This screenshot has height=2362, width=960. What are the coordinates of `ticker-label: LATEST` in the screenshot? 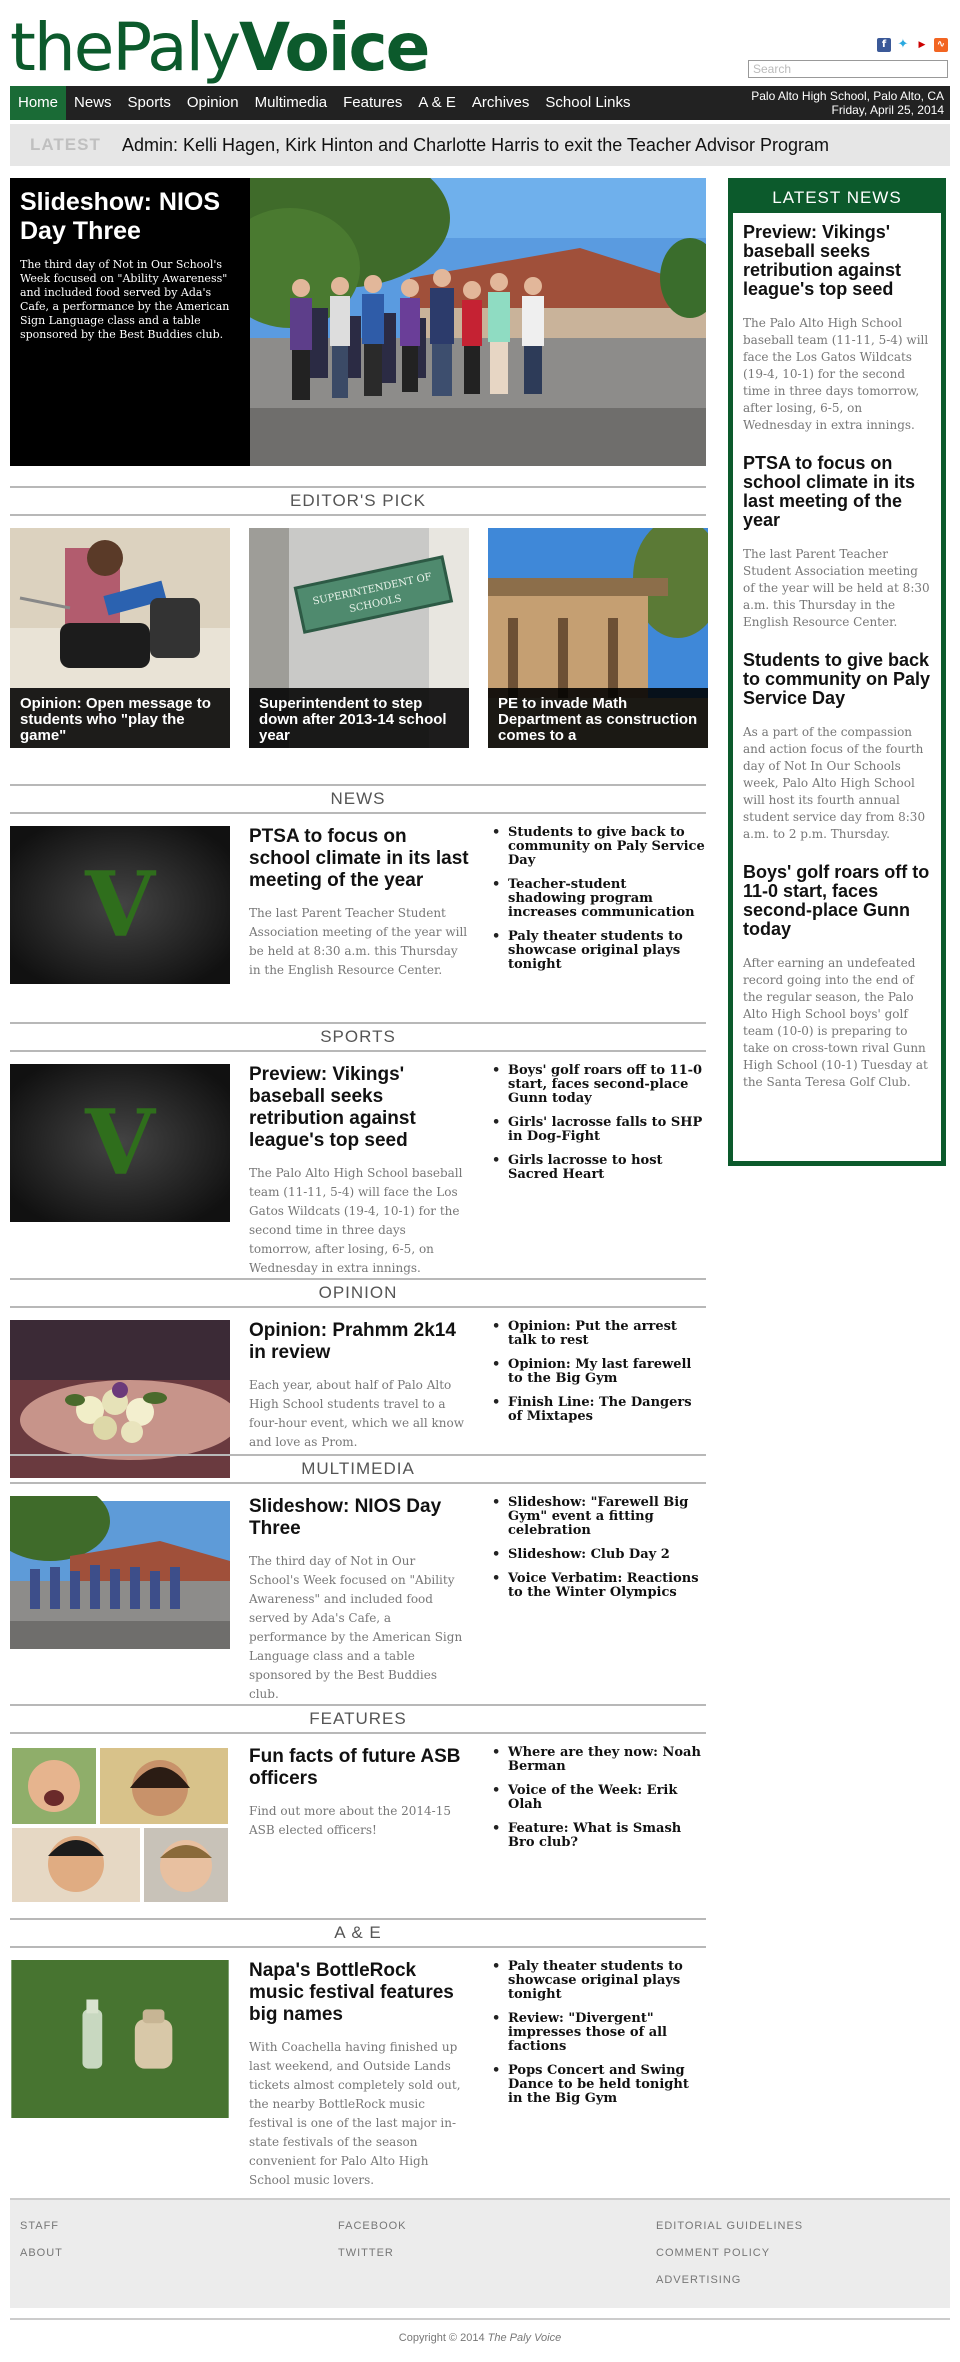 It's located at (65, 144).